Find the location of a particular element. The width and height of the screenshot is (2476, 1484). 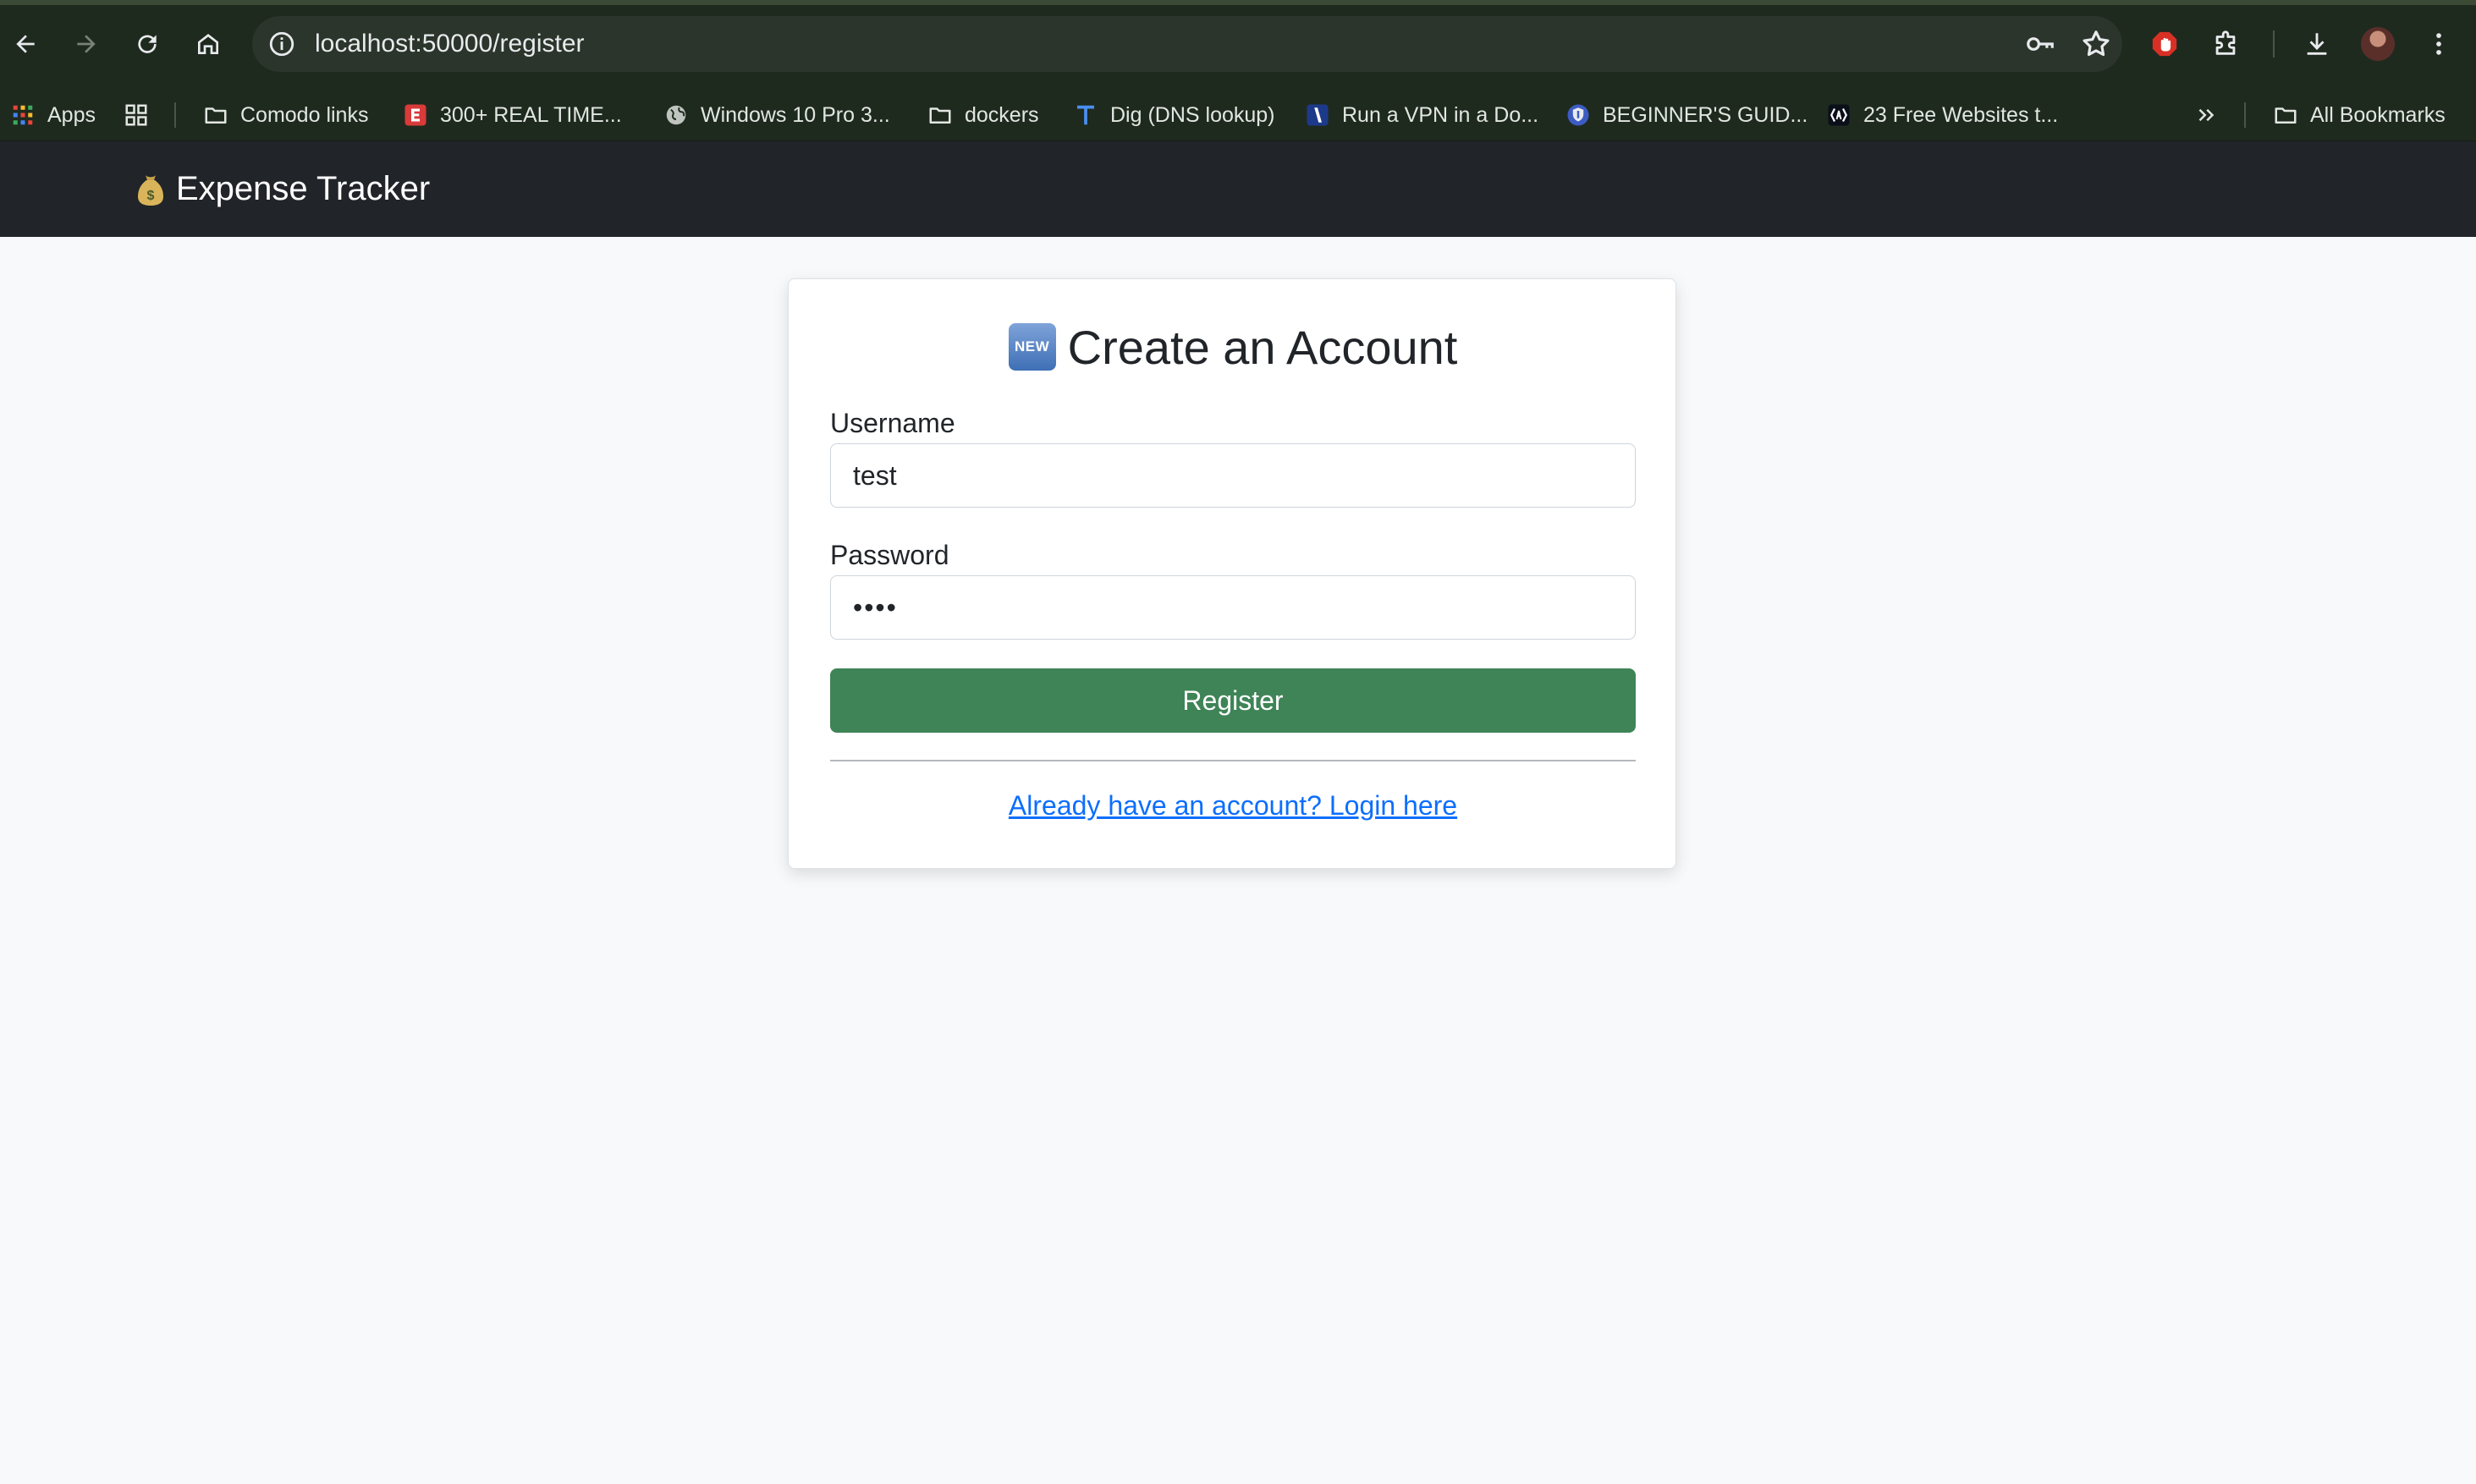

username-input is located at coordinates (1233, 475).